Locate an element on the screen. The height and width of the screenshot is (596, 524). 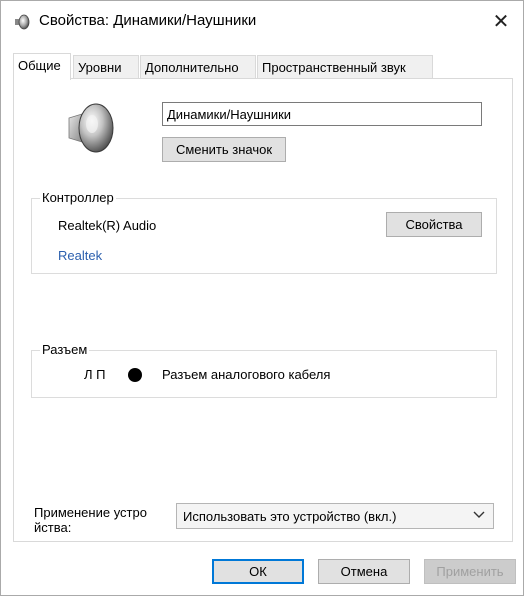
jack-group: Разъем Л П Разъем аналогового кабеля is located at coordinates (264, 370).